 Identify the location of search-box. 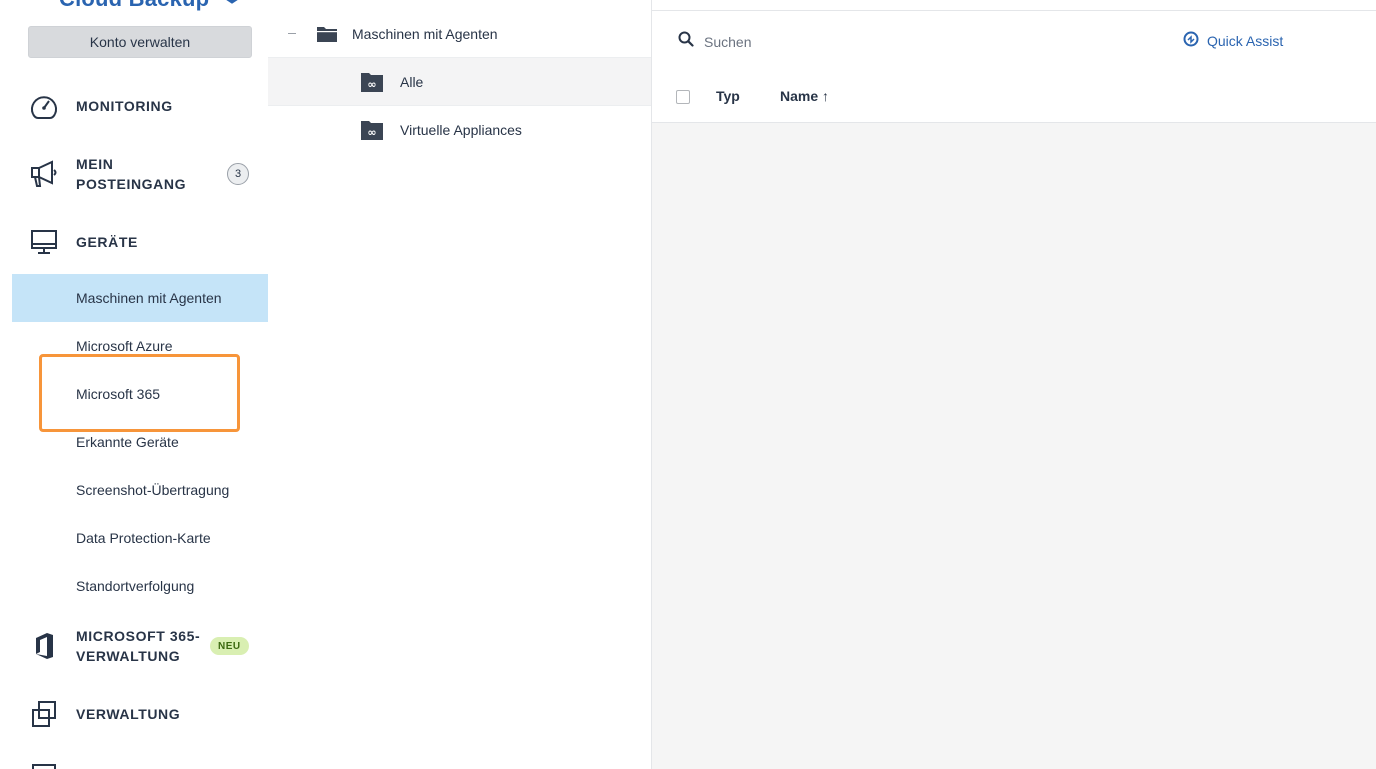
(842, 41).